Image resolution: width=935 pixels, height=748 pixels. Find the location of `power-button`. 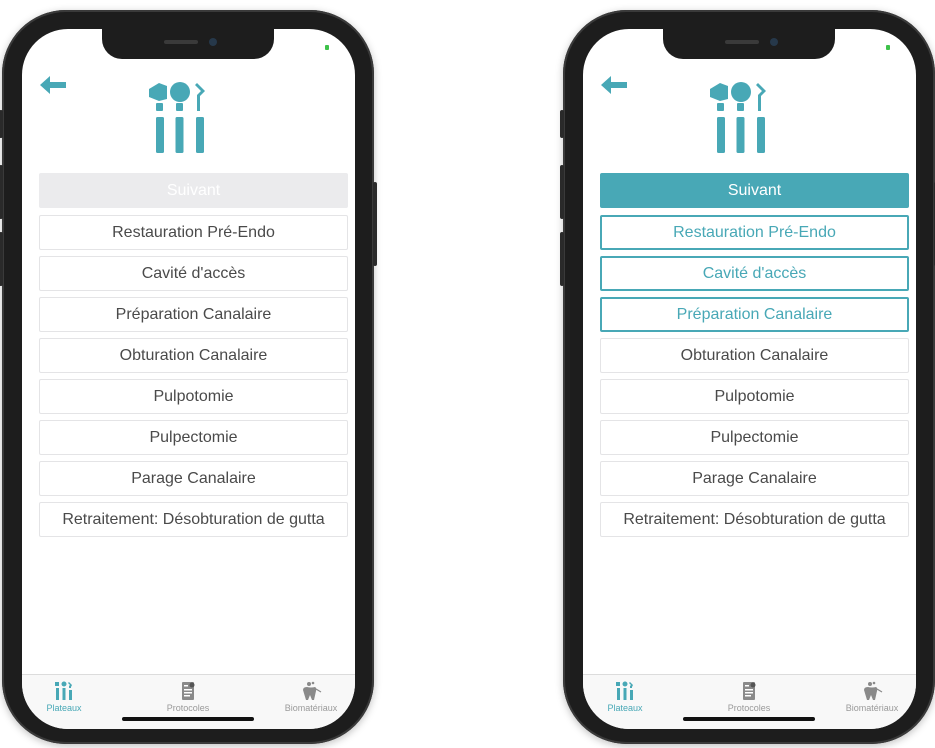

power-button is located at coordinates (375, 224).